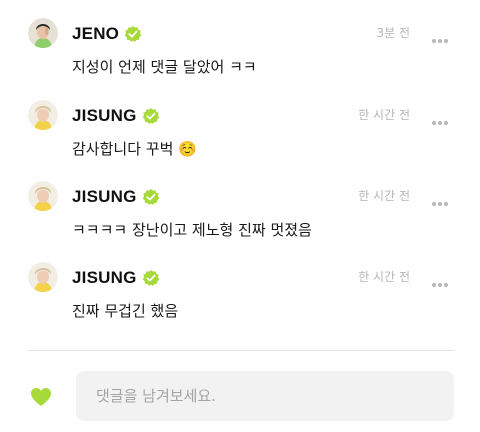  I want to click on comment-time: 3분 전, so click(393, 33).